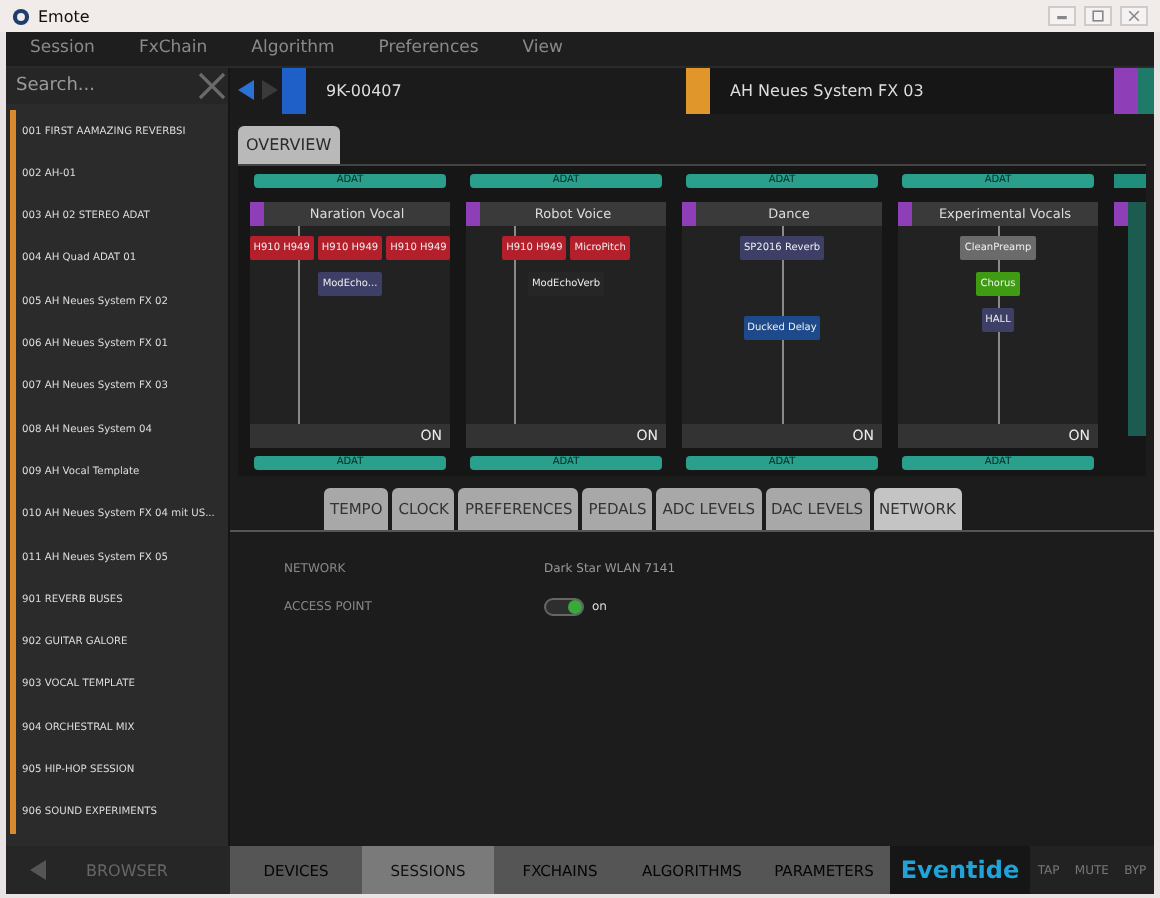  I want to click on brand-logo: Eventide, so click(960, 870).